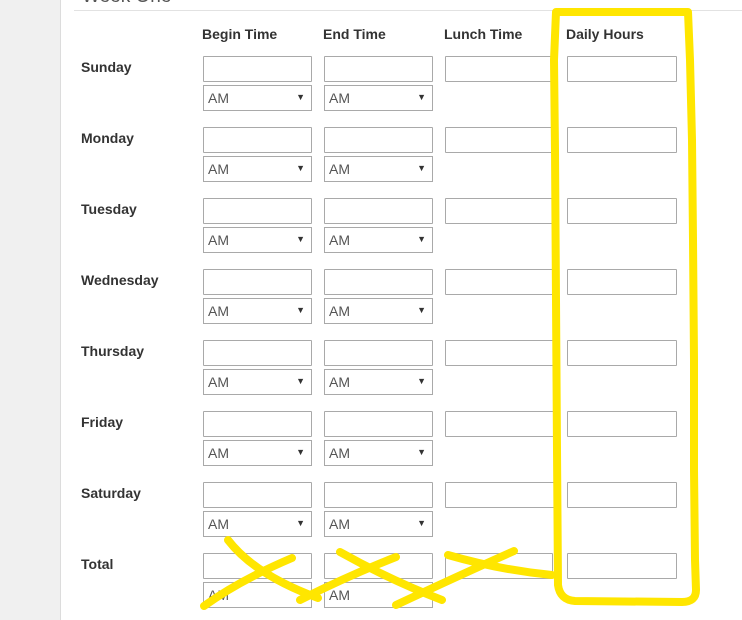 Image resolution: width=742 pixels, height=620 pixels. What do you see at coordinates (126, 4) in the screenshot?
I see `section-title: Week One` at bounding box center [126, 4].